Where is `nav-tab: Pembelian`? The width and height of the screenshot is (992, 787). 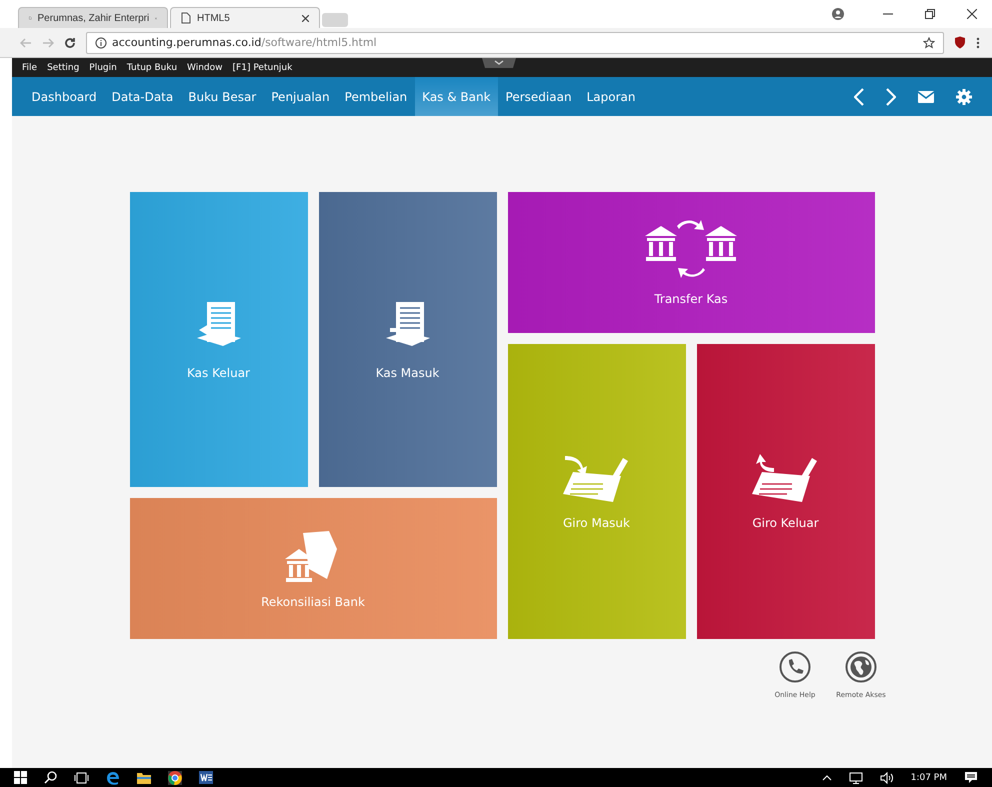
nav-tab: Pembelian is located at coordinates (376, 96).